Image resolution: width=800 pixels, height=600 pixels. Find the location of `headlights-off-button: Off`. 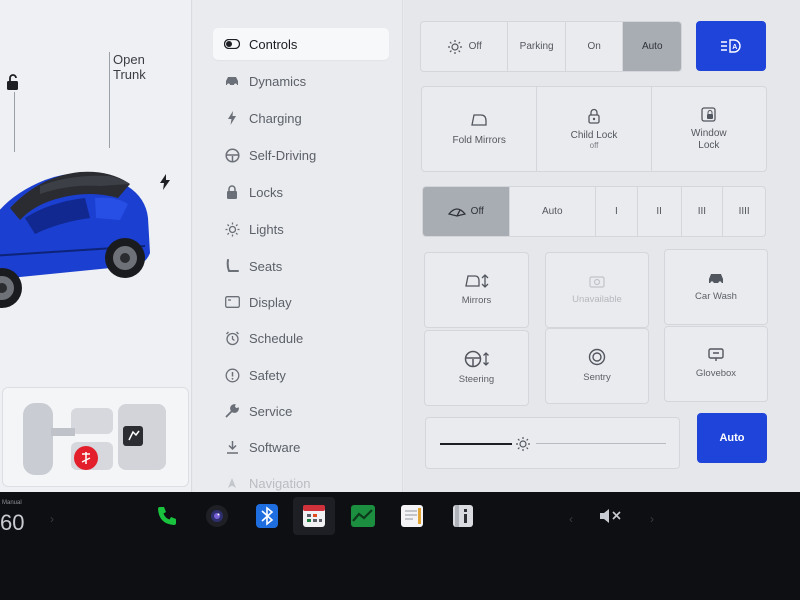

headlights-off-button: Off is located at coordinates (465, 46).